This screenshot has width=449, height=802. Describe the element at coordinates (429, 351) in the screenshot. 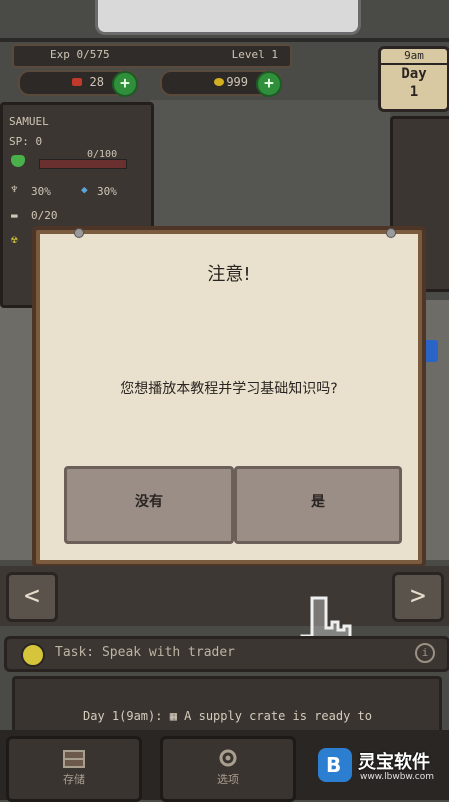

I see `side-tab-icon` at that location.